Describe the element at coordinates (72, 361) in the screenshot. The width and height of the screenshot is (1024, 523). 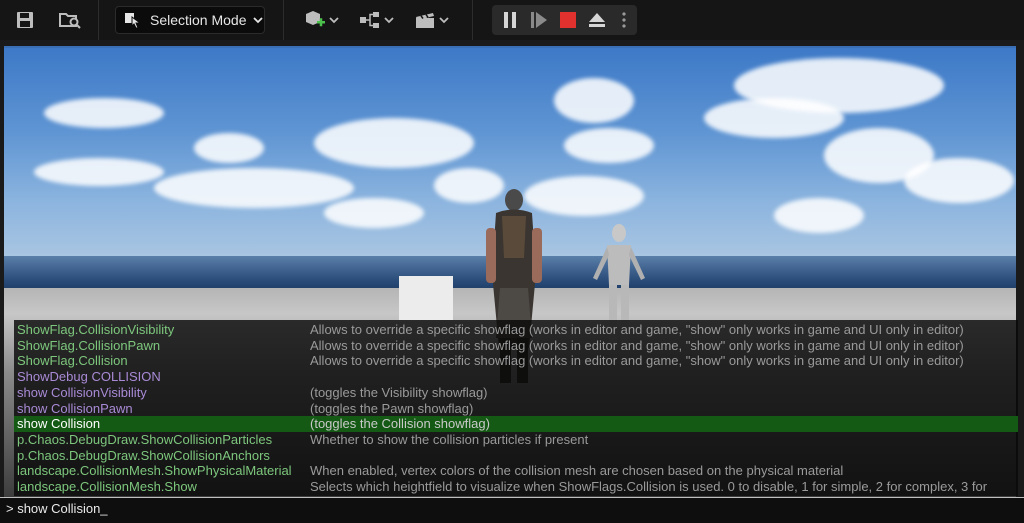
I see `suggestion-command: ShowFlag.Collision` at that location.